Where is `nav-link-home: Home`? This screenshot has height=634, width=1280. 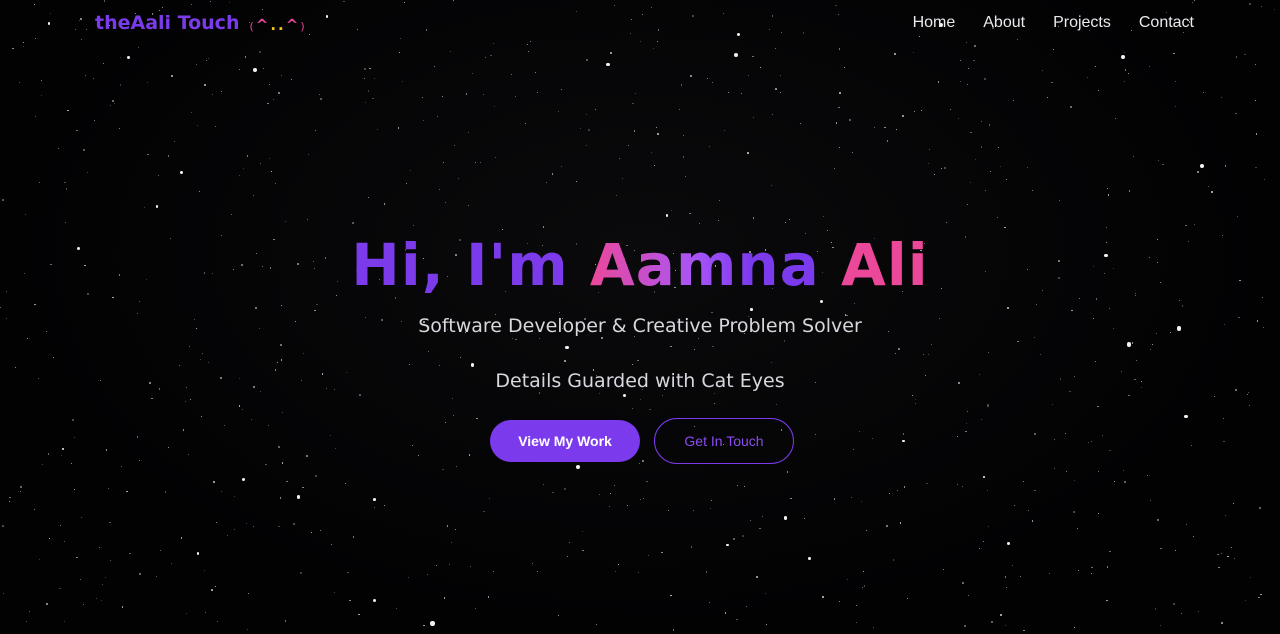 nav-link-home: Home is located at coordinates (934, 23).